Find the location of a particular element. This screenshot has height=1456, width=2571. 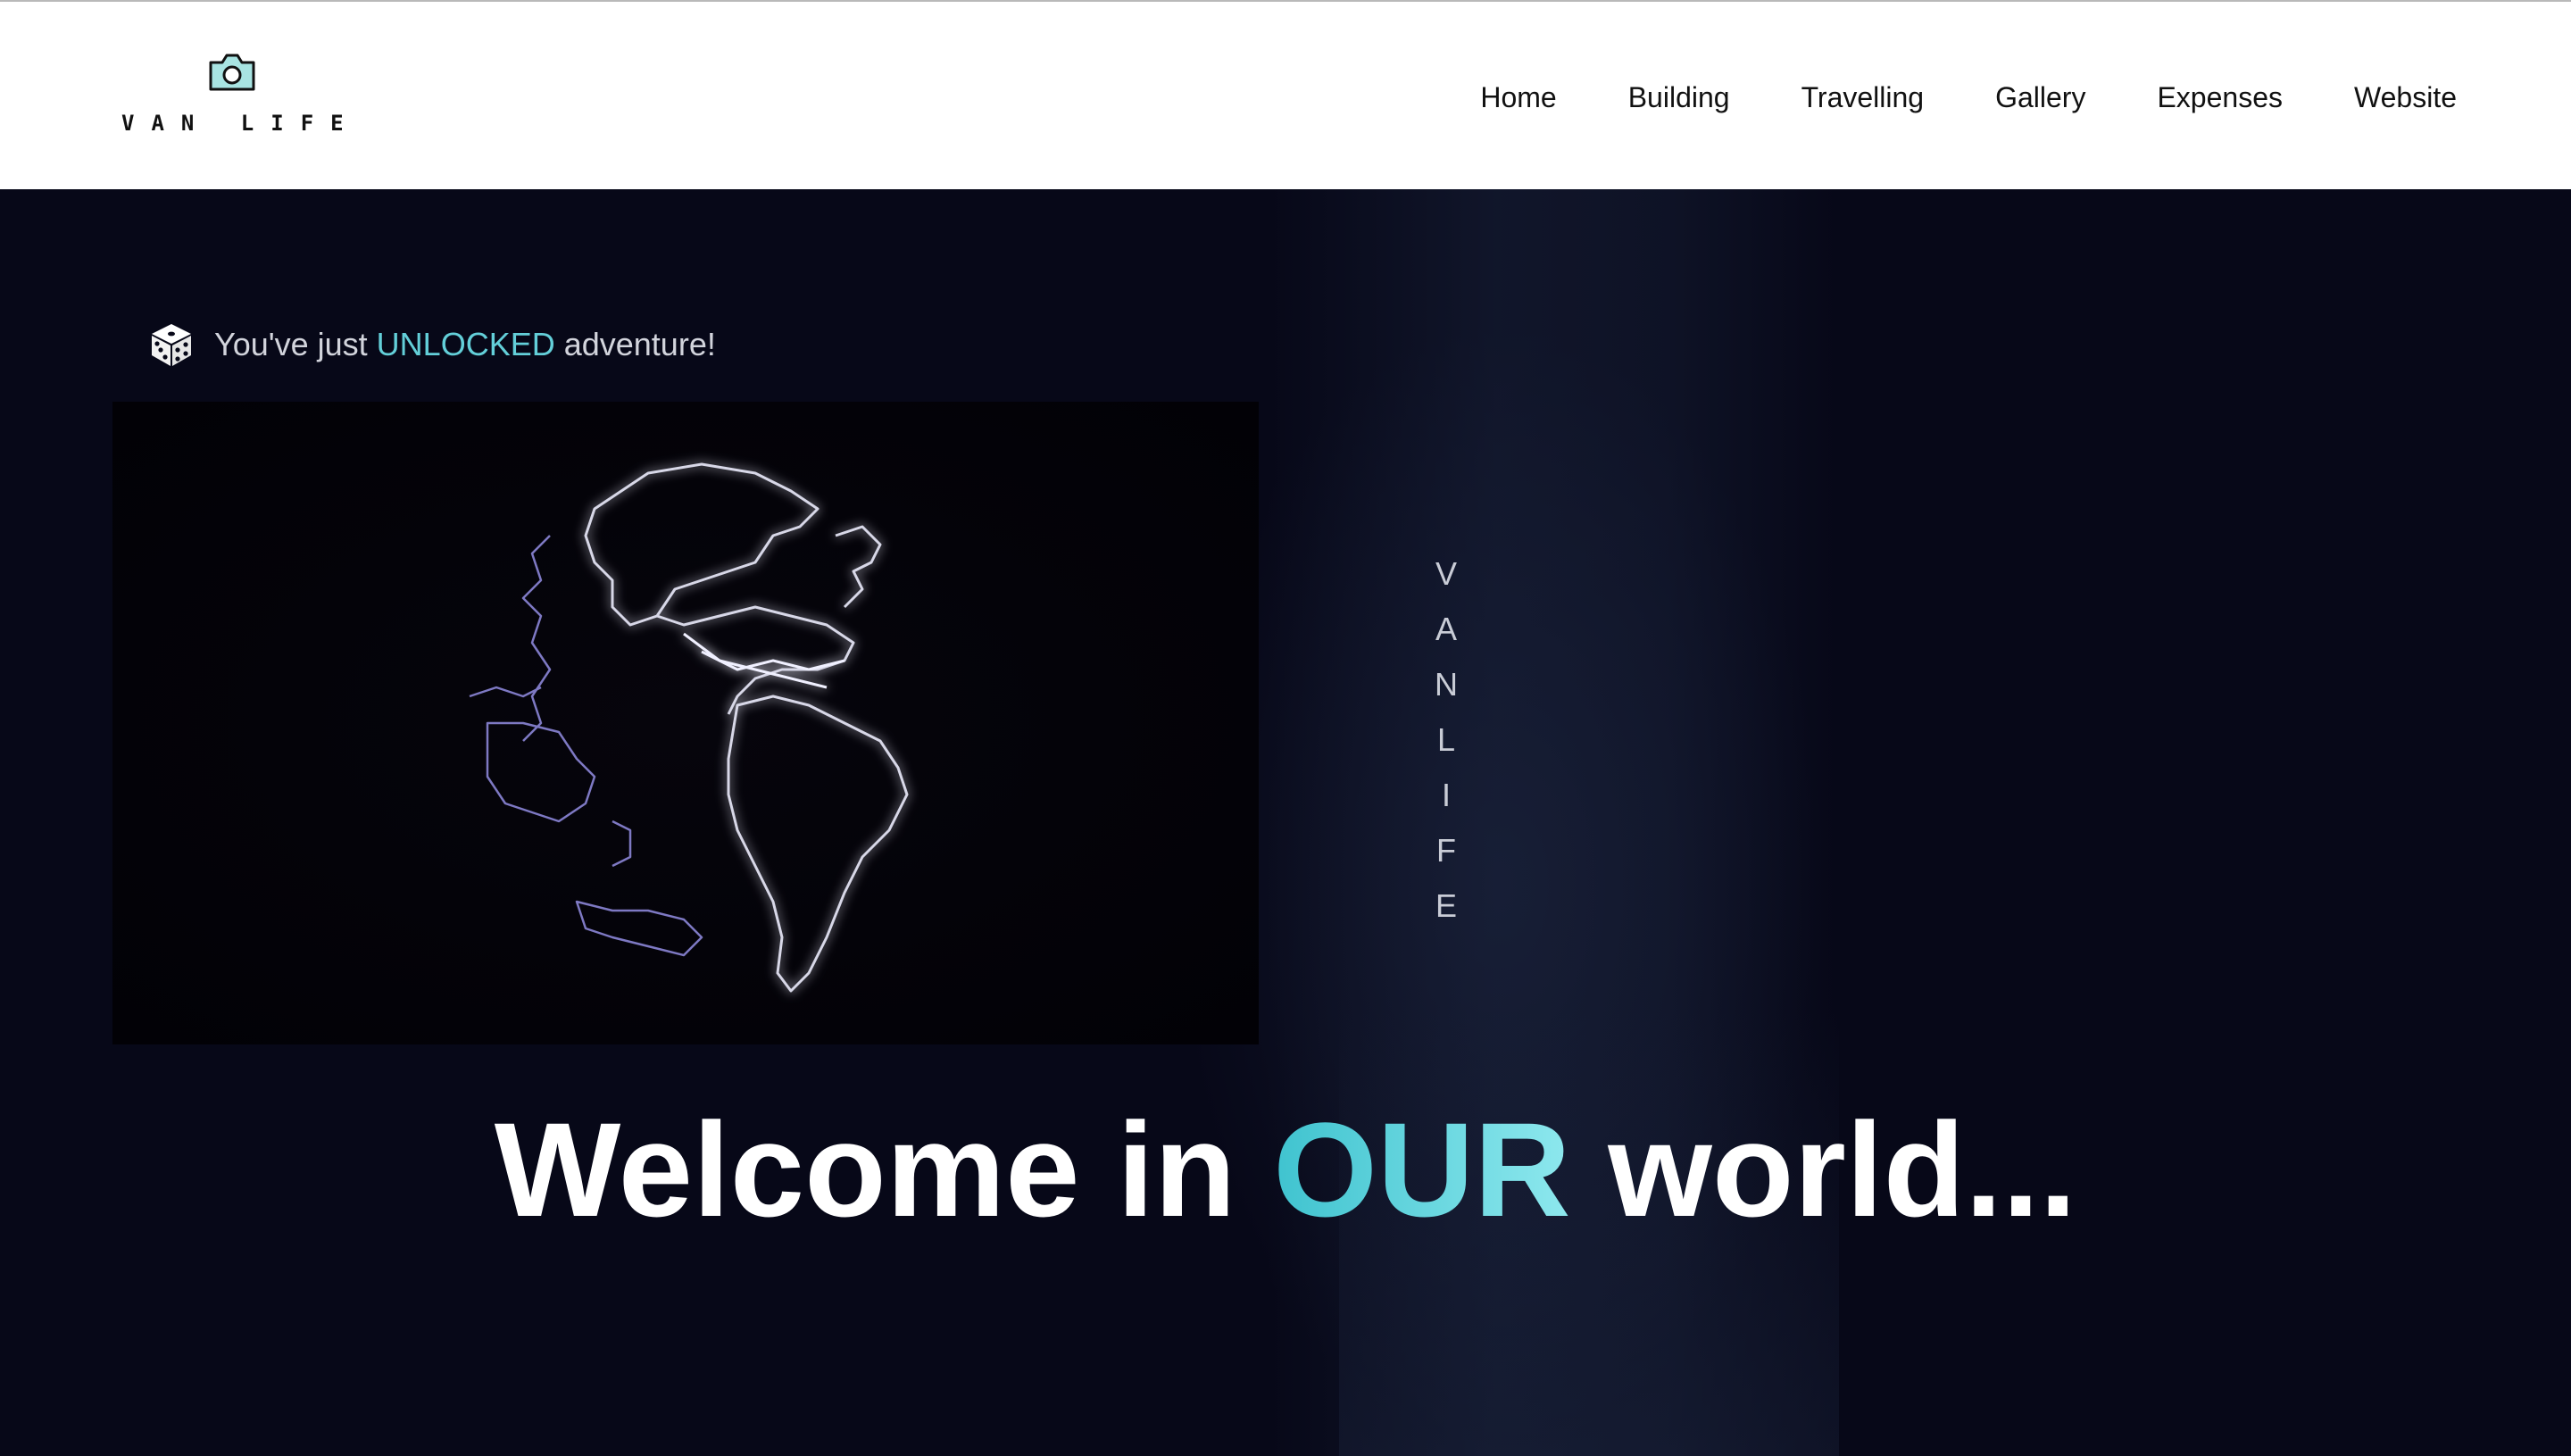

logo-text: VAN LIFE is located at coordinates (241, 124).